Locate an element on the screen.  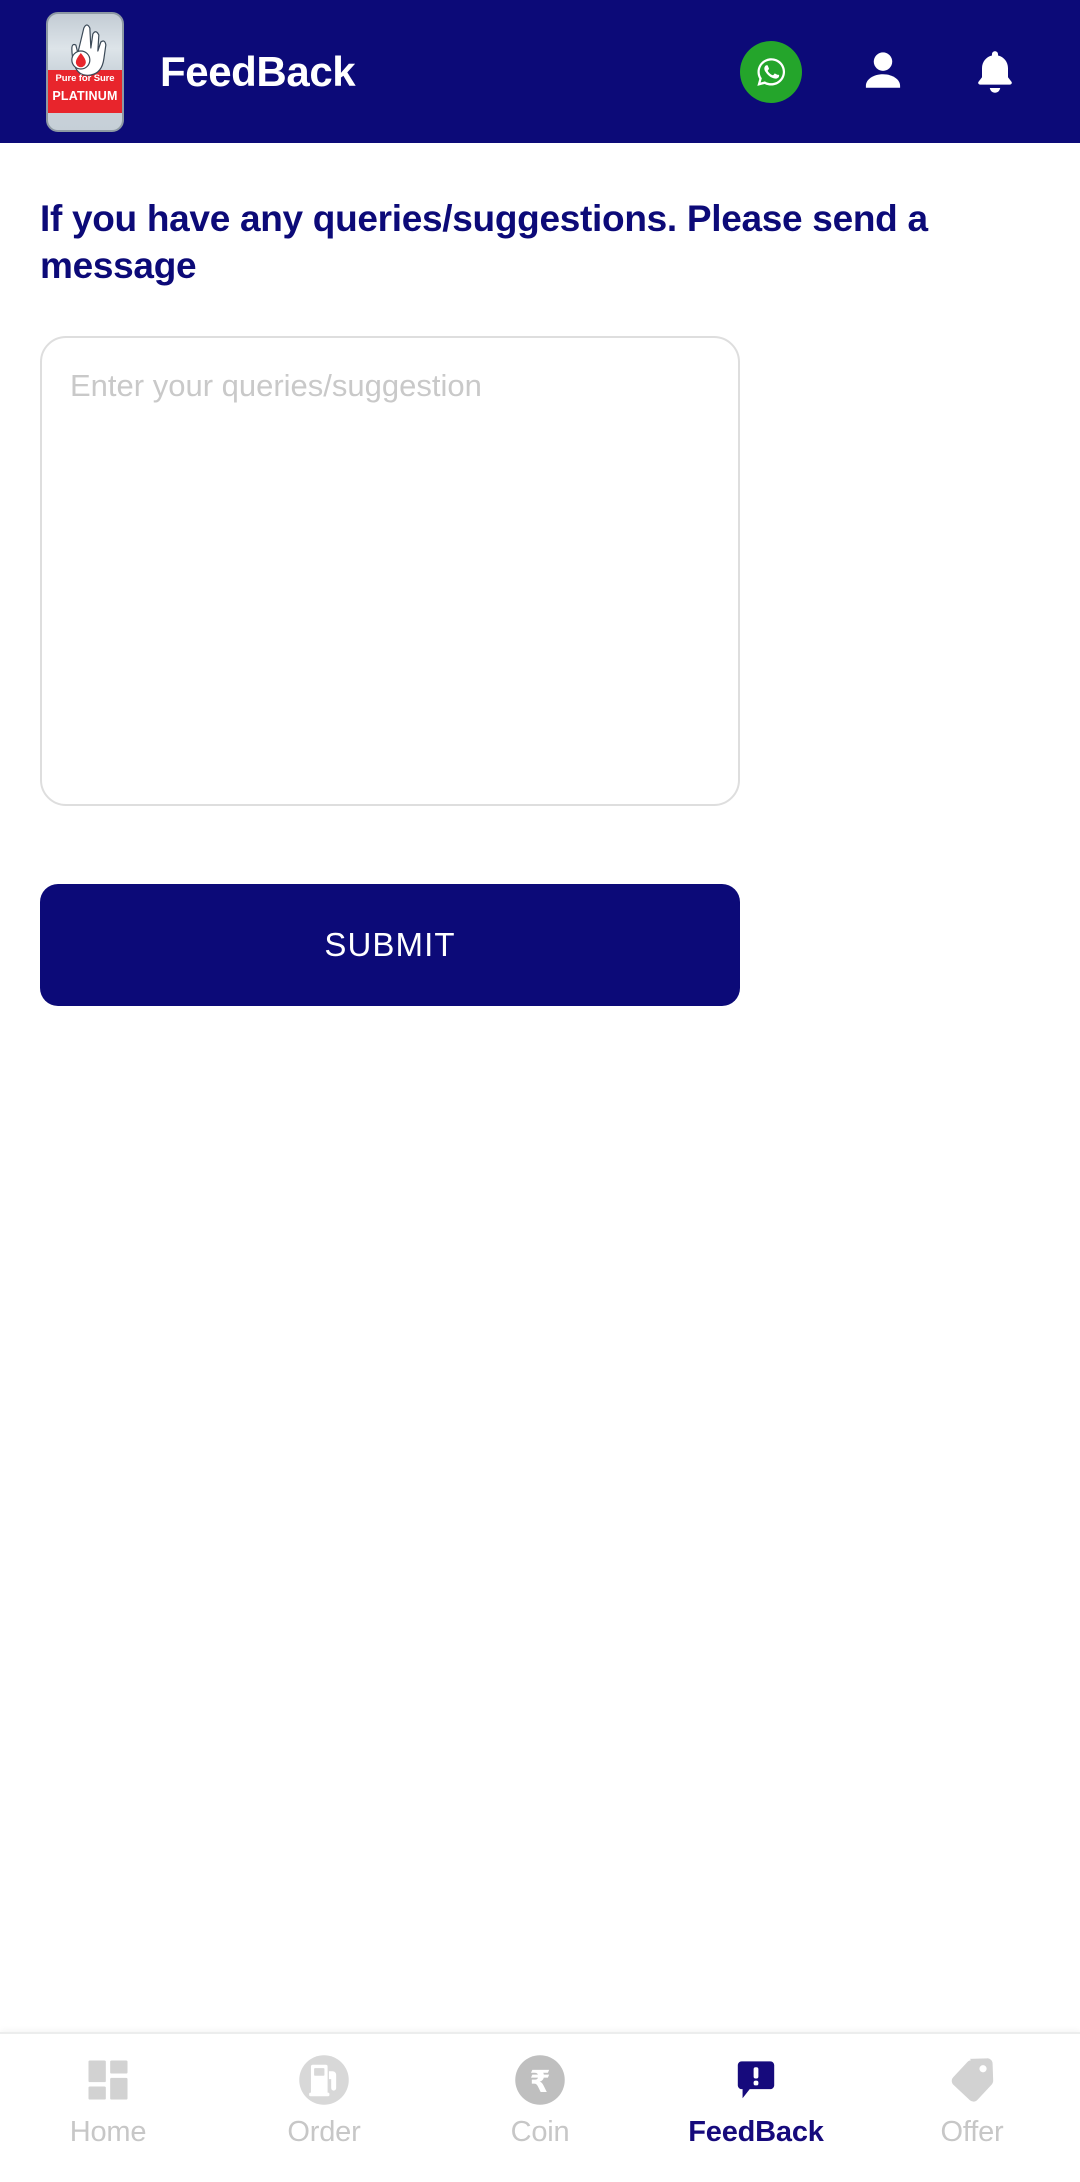
feedback-textarea is located at coordinates (390, 570).